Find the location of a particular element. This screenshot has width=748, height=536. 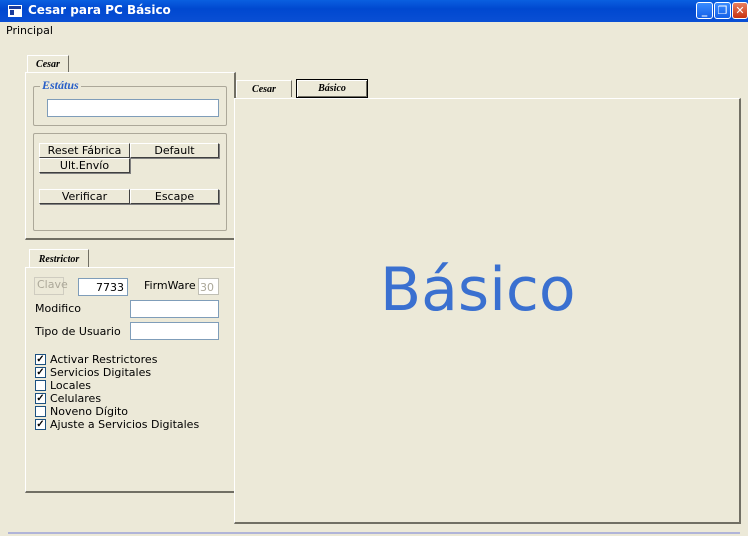

escape-button: Escape is located at coordinates (174, 196).